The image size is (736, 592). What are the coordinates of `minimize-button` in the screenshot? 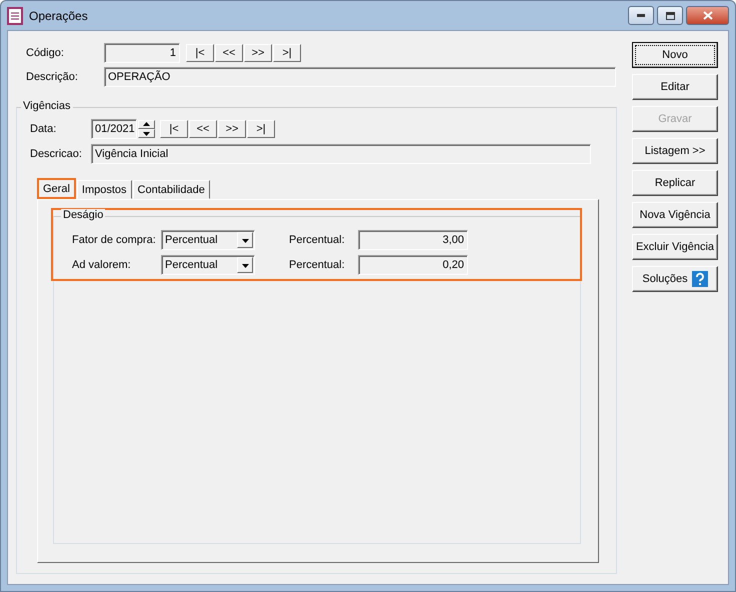 It's located at (641, 15).